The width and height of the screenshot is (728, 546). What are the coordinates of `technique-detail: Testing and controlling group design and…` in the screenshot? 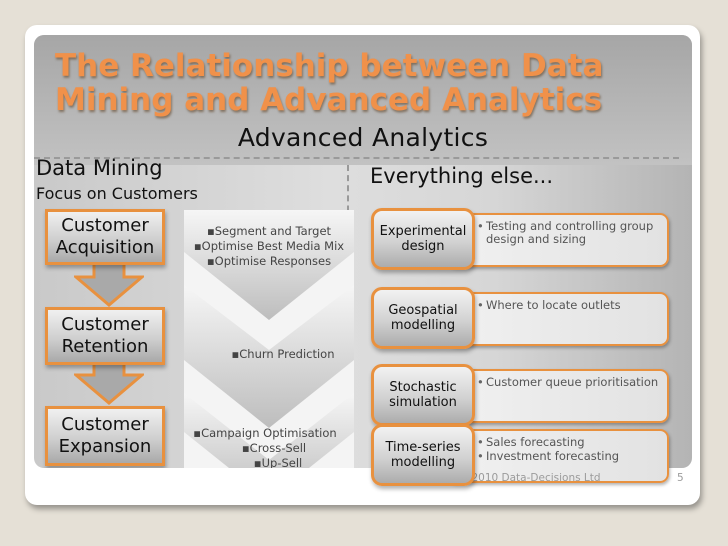 It's located at (558, 240).